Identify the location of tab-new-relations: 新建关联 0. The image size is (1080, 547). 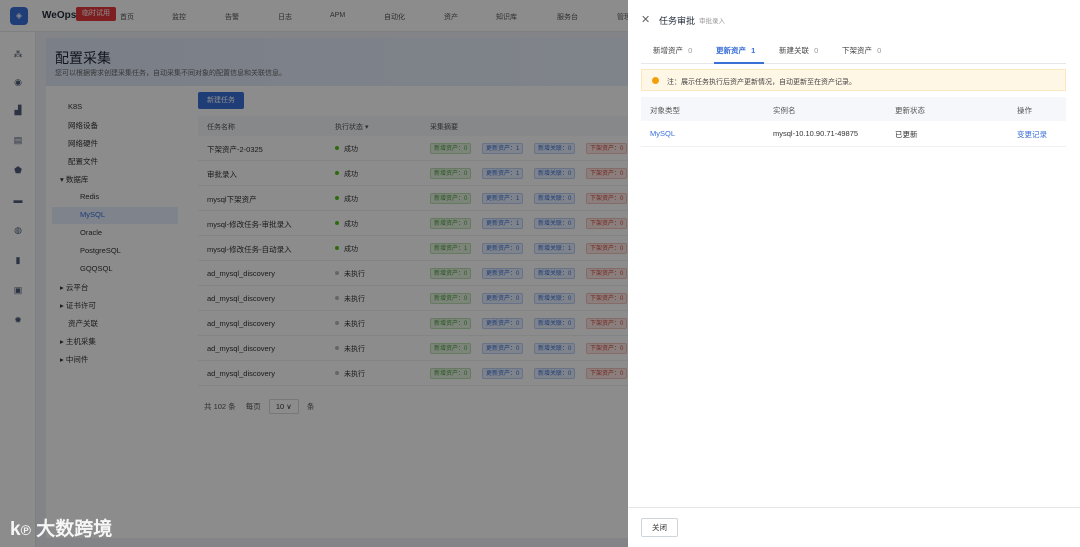
(798, 50).